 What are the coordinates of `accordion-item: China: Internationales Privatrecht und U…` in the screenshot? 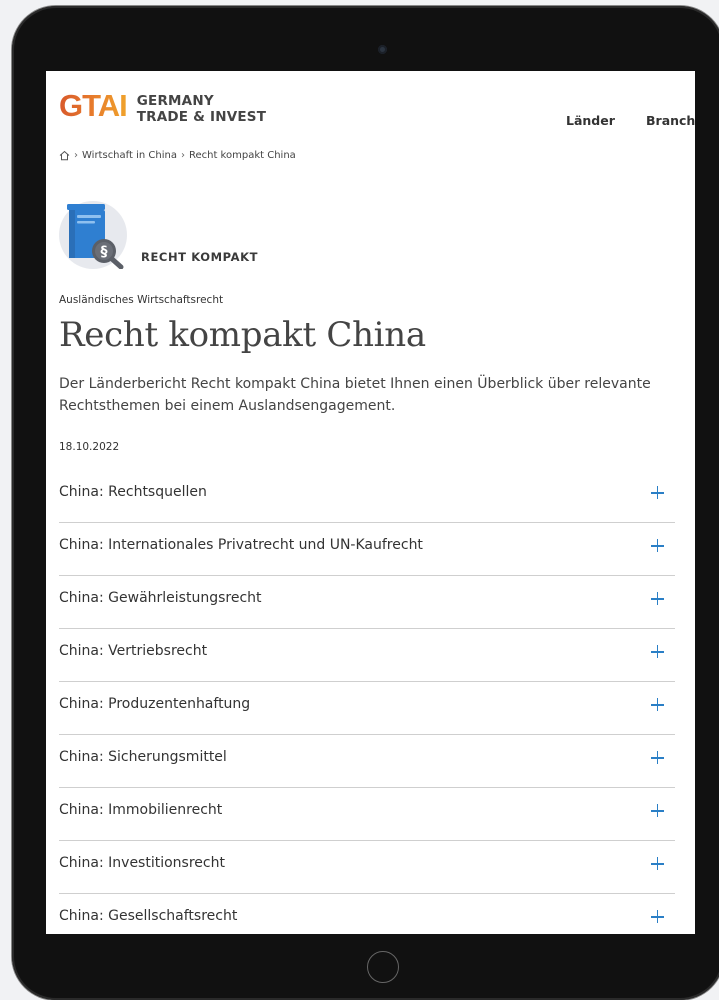 It's located at (367, 549).